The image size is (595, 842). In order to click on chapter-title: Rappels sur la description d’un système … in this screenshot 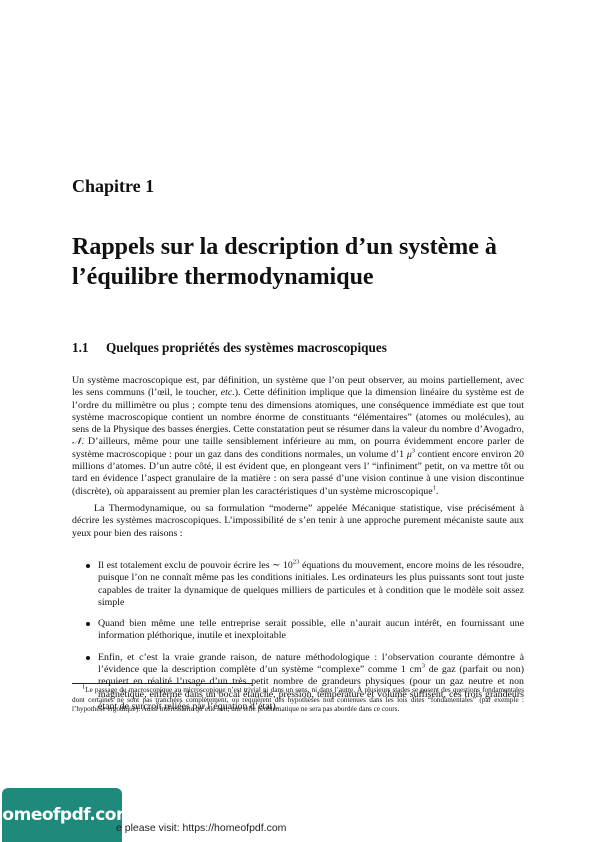, I will do `click(284, 262)`.